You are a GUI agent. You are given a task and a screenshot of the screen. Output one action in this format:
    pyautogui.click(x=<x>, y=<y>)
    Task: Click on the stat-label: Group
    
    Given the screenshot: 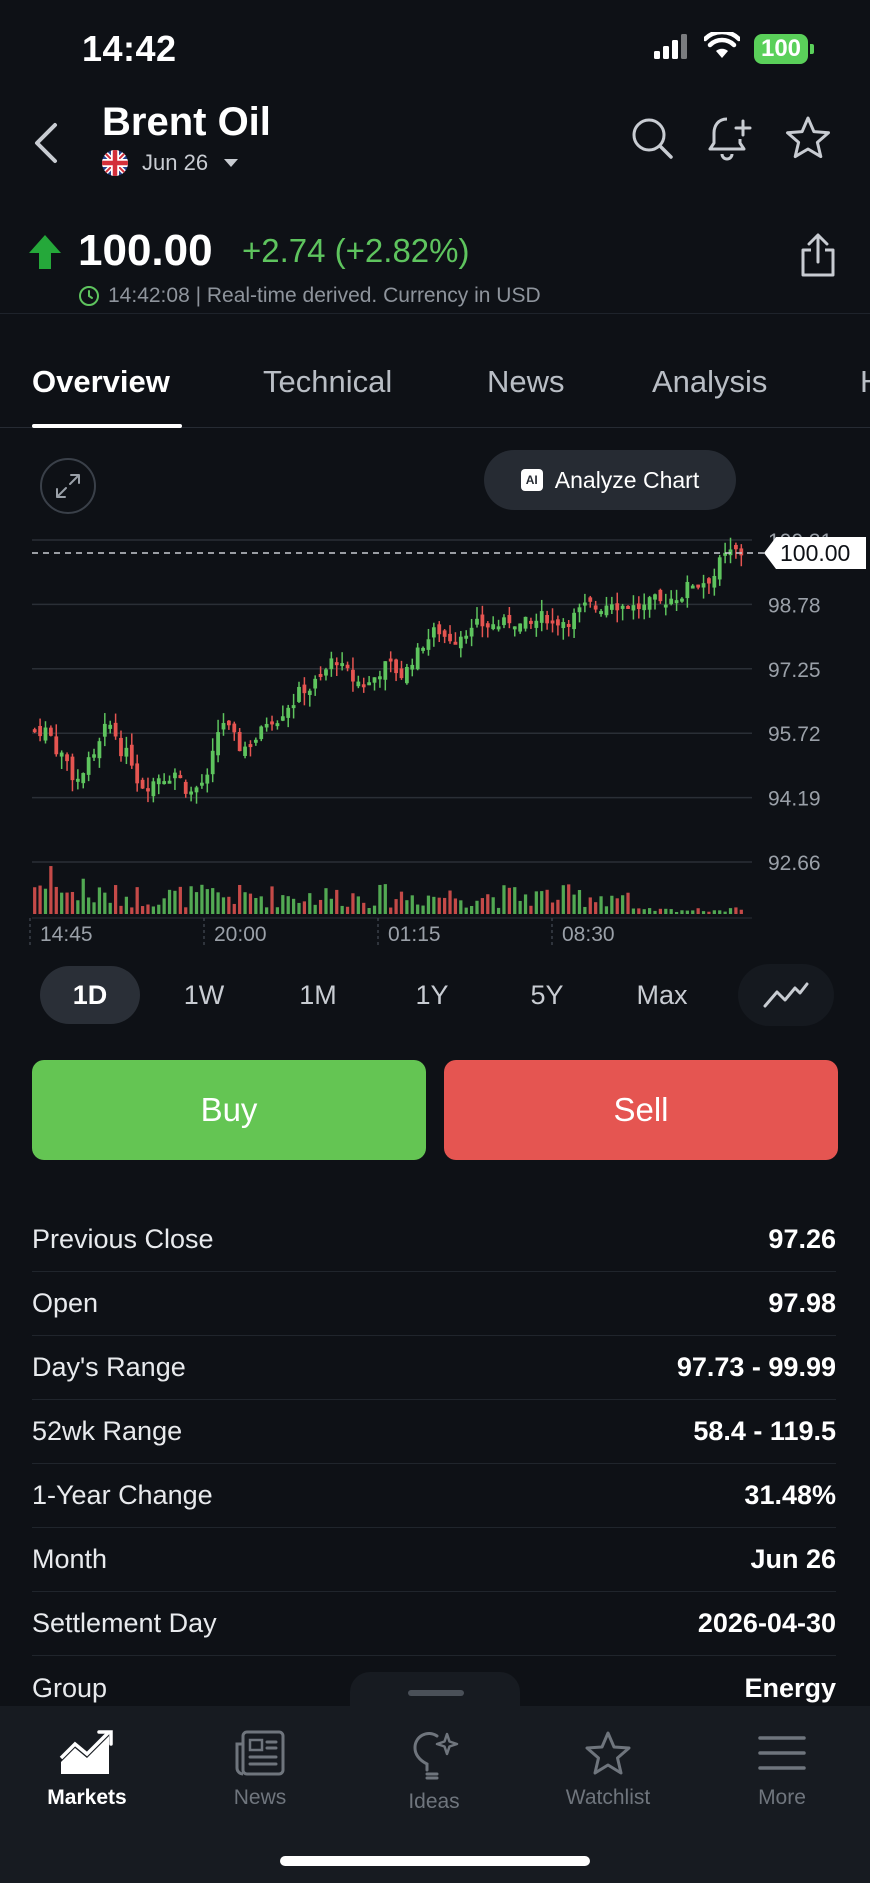 What is the action you would take?
    pyautogui.click(x=70, y=1687)
    